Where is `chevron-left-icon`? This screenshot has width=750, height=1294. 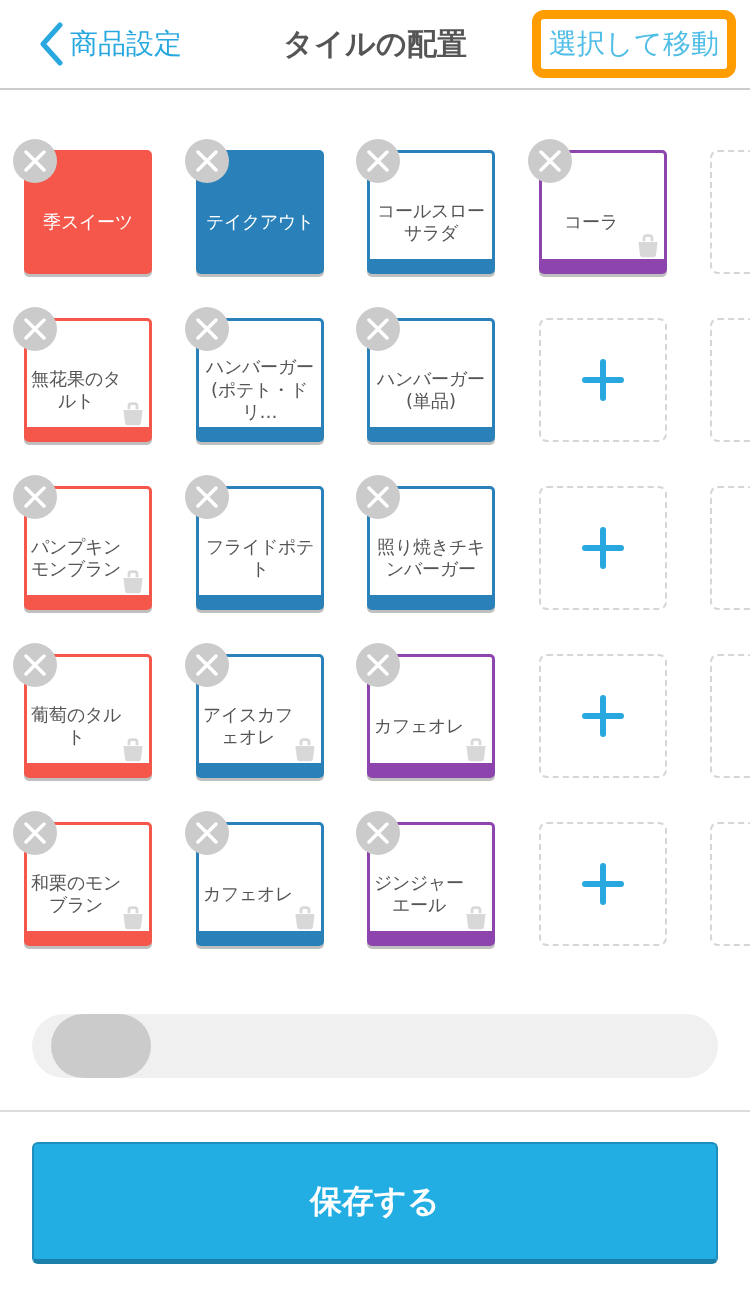
chevron-left-icon is located at coordinates (51, 44).